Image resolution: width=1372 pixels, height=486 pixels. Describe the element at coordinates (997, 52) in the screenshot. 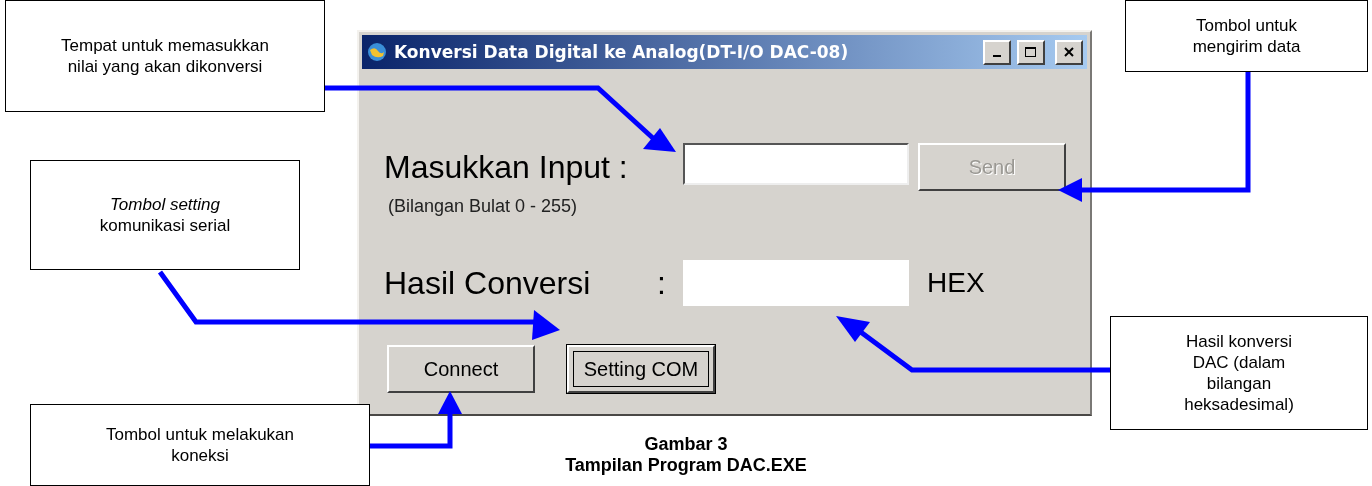

I see `minimize-button` at that location.